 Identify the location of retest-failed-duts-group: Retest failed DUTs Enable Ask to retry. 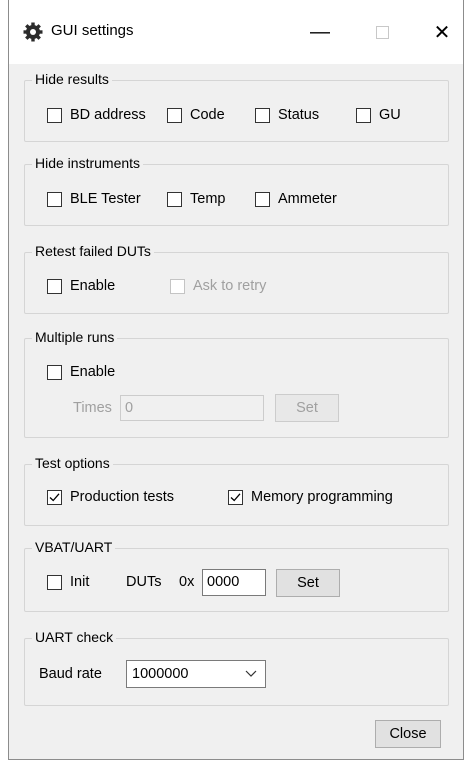
(236, 278).